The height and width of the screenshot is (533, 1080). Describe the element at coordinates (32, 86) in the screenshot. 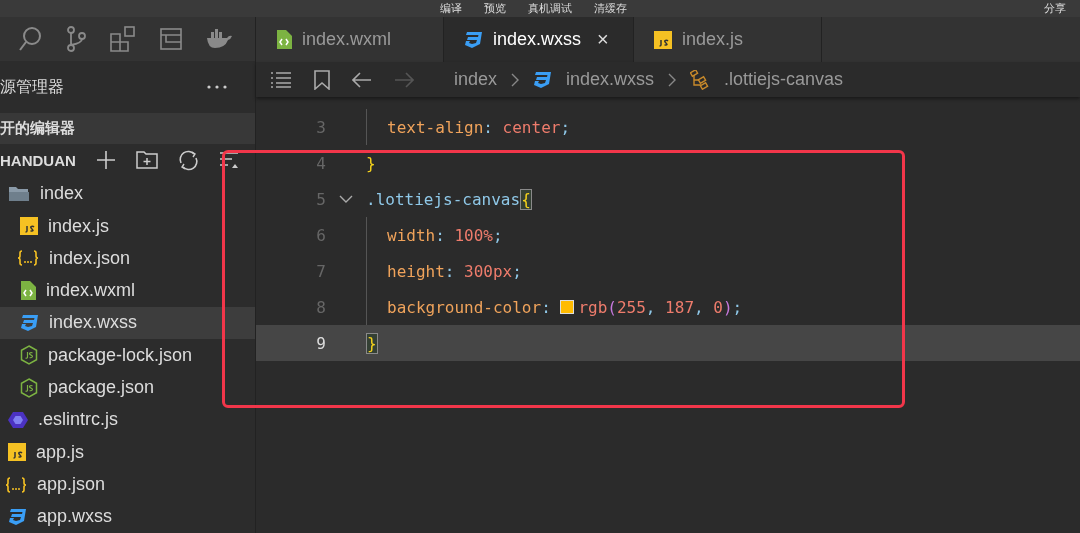

I see `panel-title: 源管理器` at that location.